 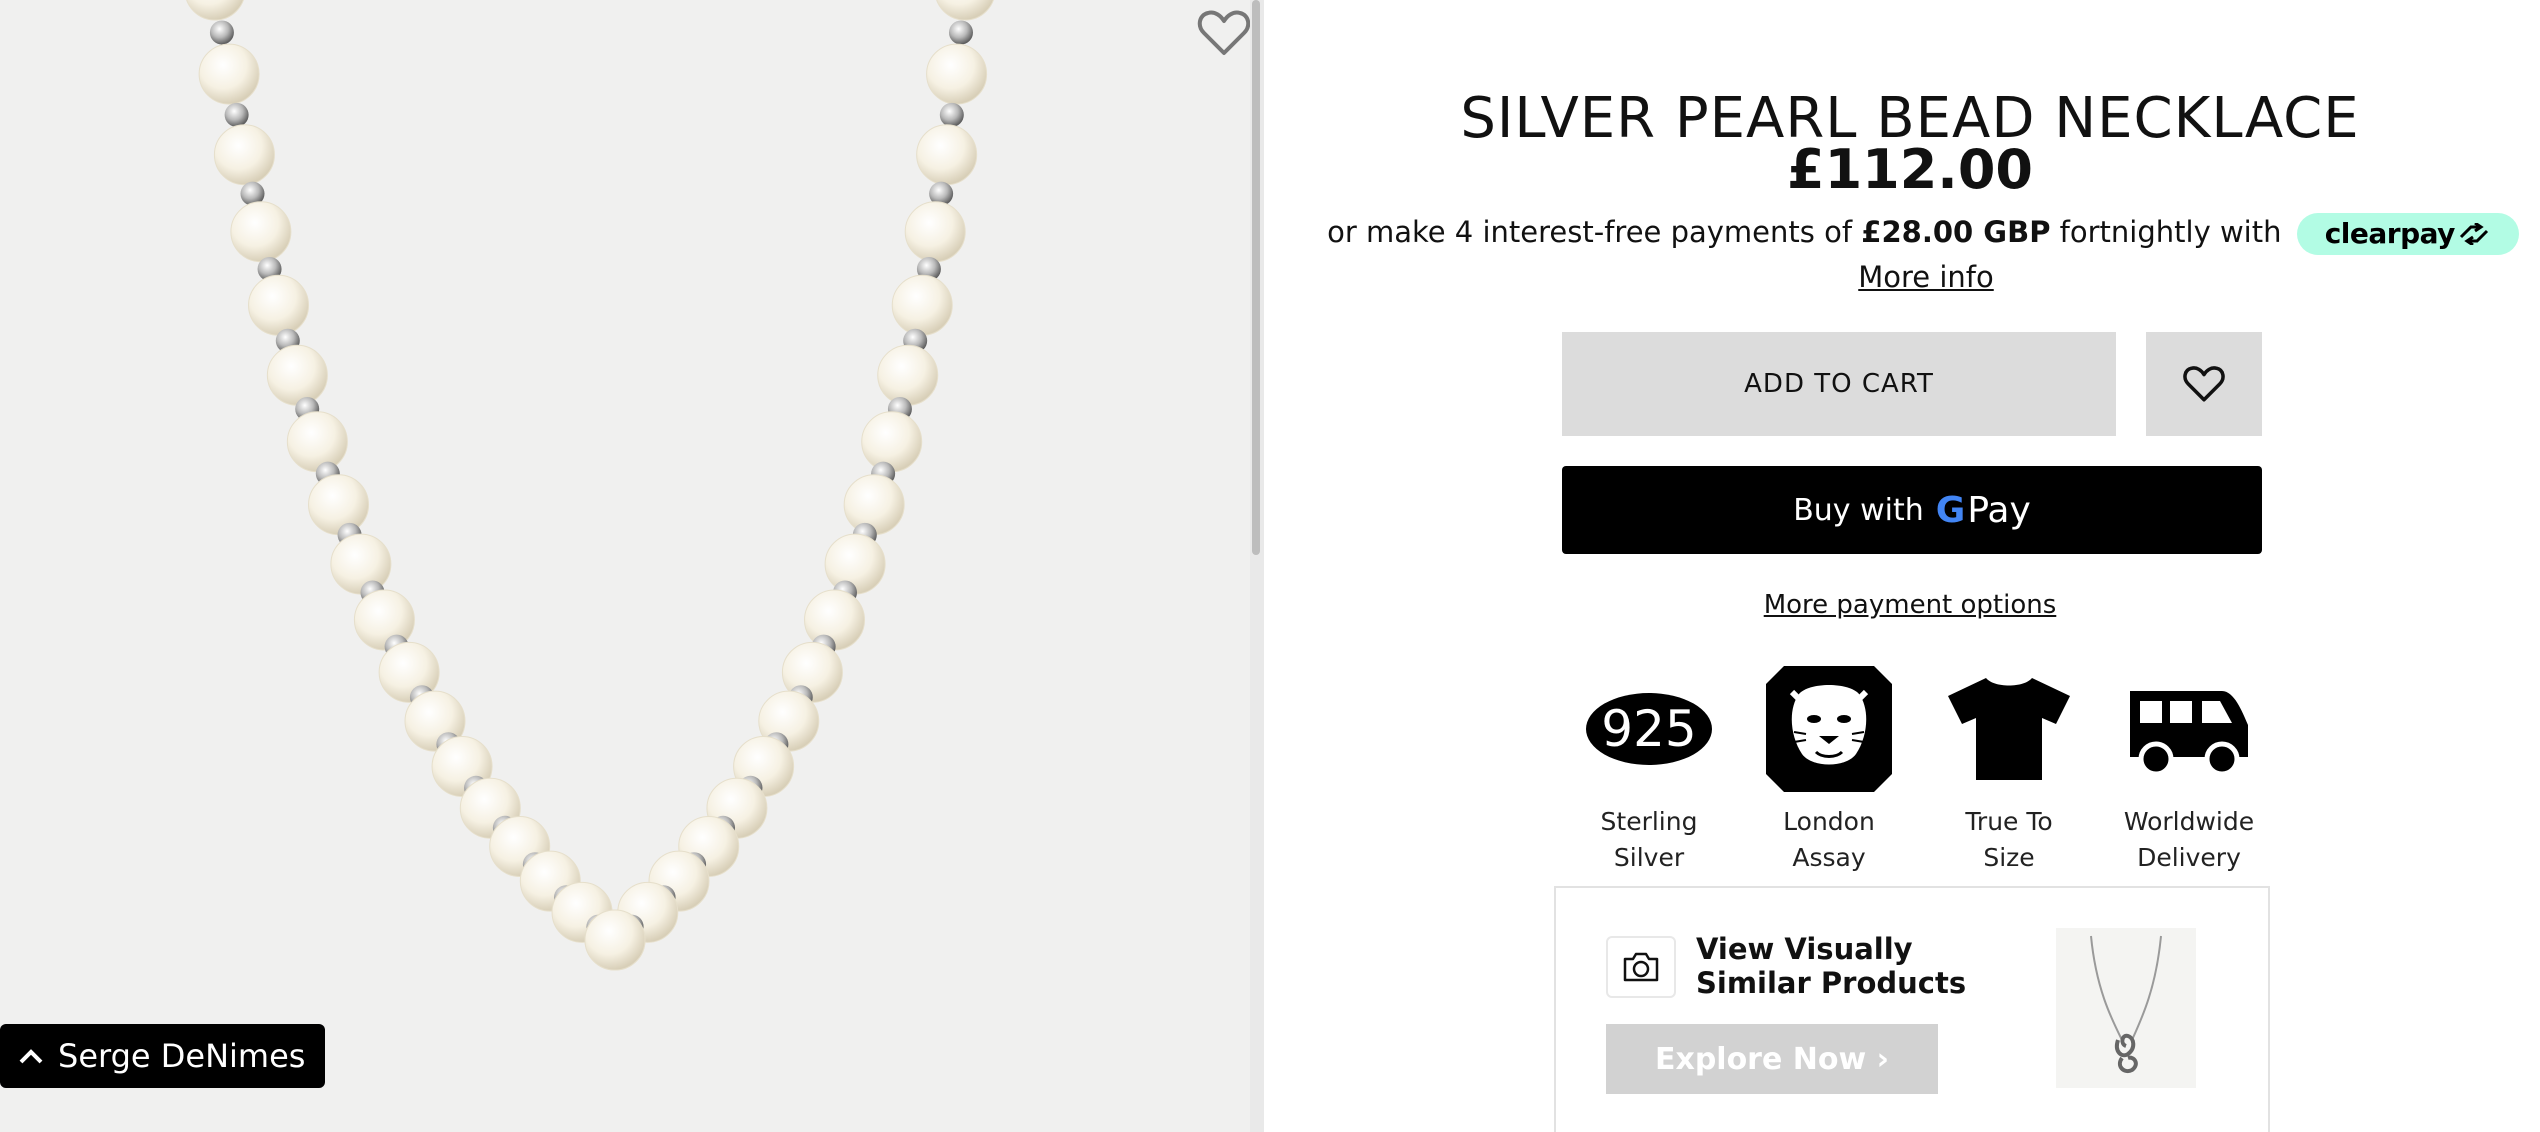 What do you see at coordinates (31, 1056) in the screenshot?
I see `chevron-up-icon` at bounding box center [31, 1056].